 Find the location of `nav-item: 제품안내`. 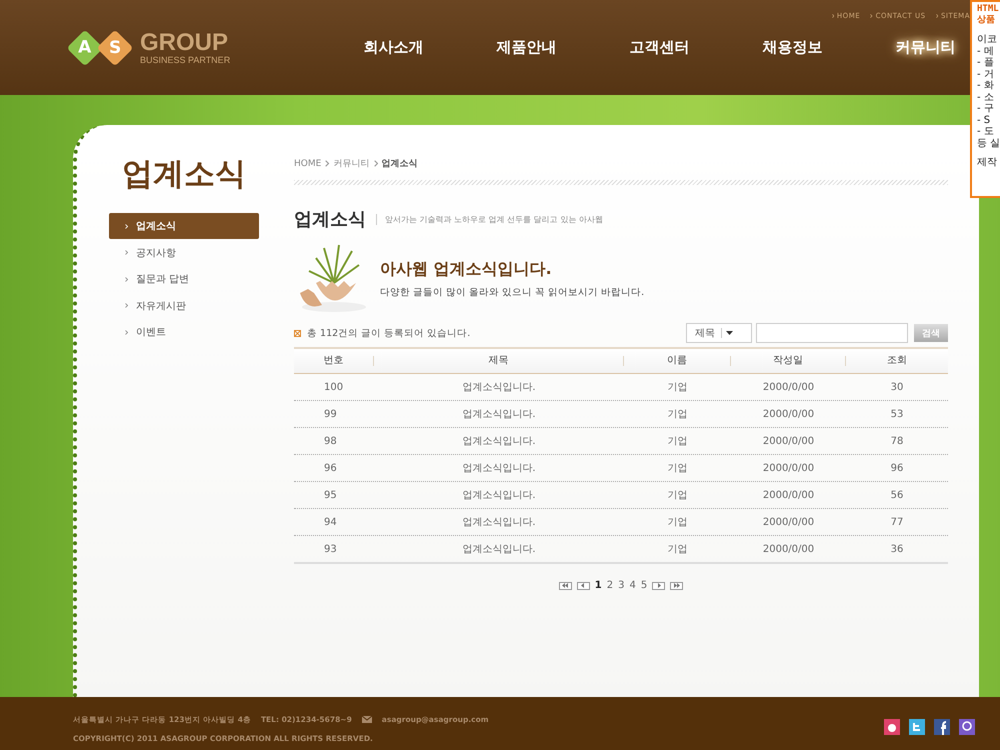

nav-item: 제품안내 is located at coordinates (526, 47).